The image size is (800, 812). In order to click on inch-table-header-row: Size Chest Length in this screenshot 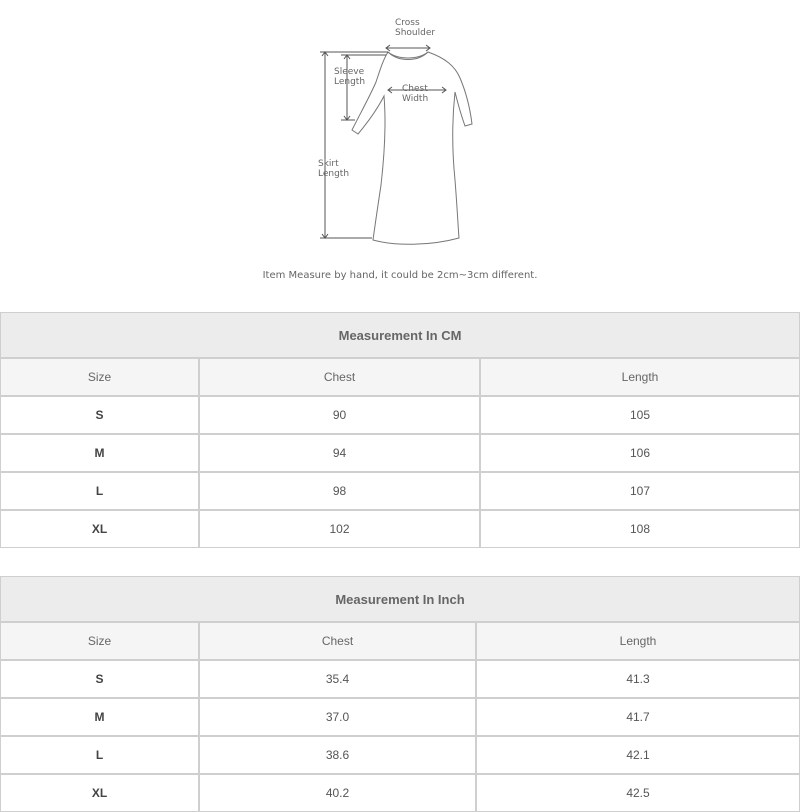, I will do `click(400, 641)`.